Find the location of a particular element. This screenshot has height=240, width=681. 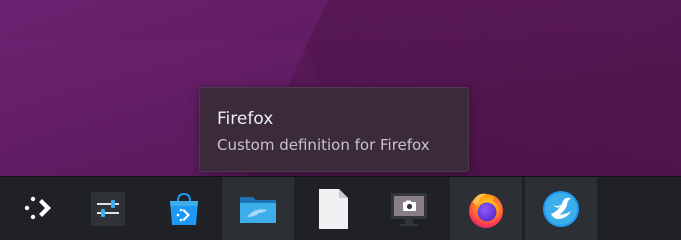

kde-app-icon is located at coordinates (561, 209).